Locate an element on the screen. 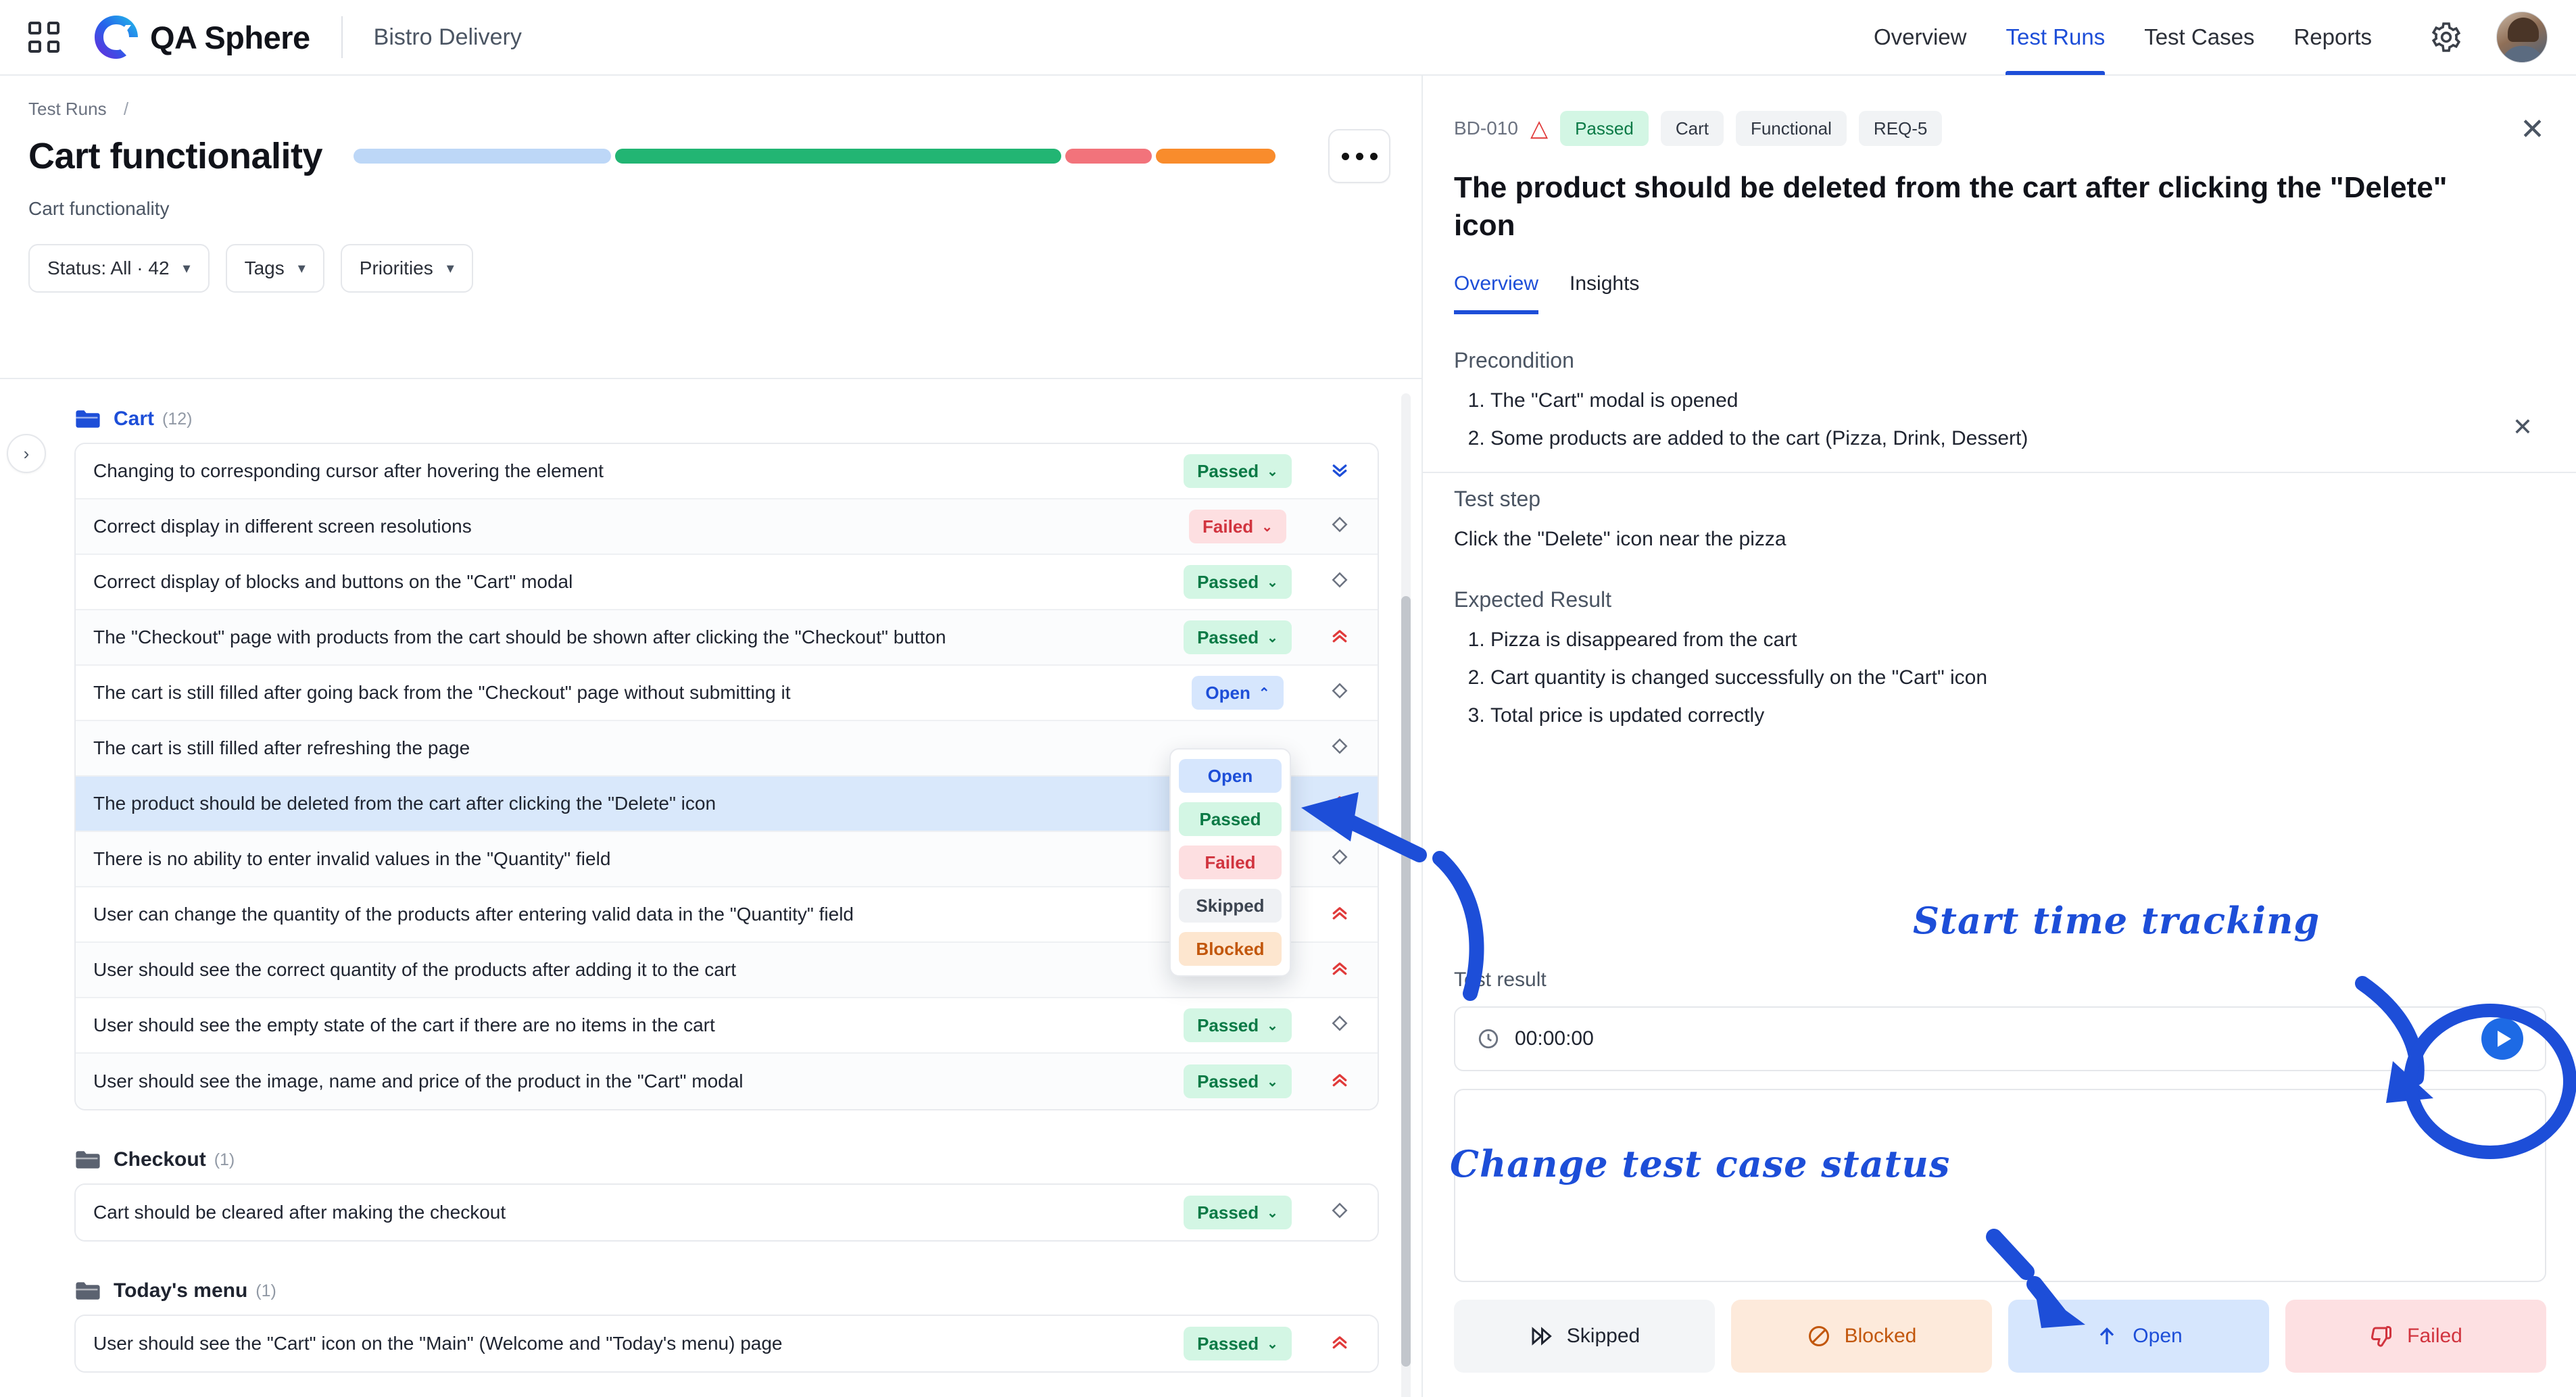  detail-status-pill: Passed is located at coordinates (1604, 128).